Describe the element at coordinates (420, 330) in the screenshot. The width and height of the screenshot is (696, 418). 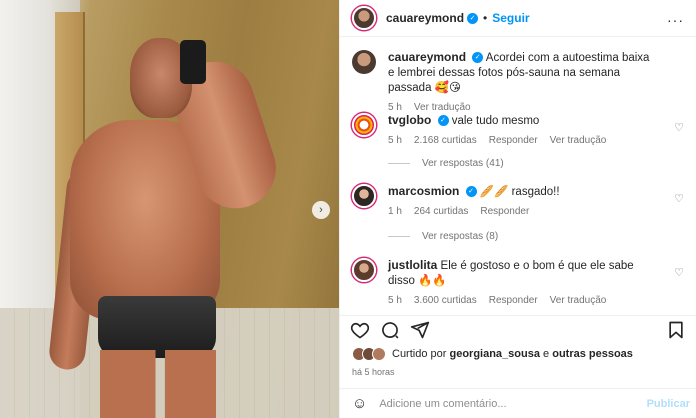
I see `share-icon` at that location.